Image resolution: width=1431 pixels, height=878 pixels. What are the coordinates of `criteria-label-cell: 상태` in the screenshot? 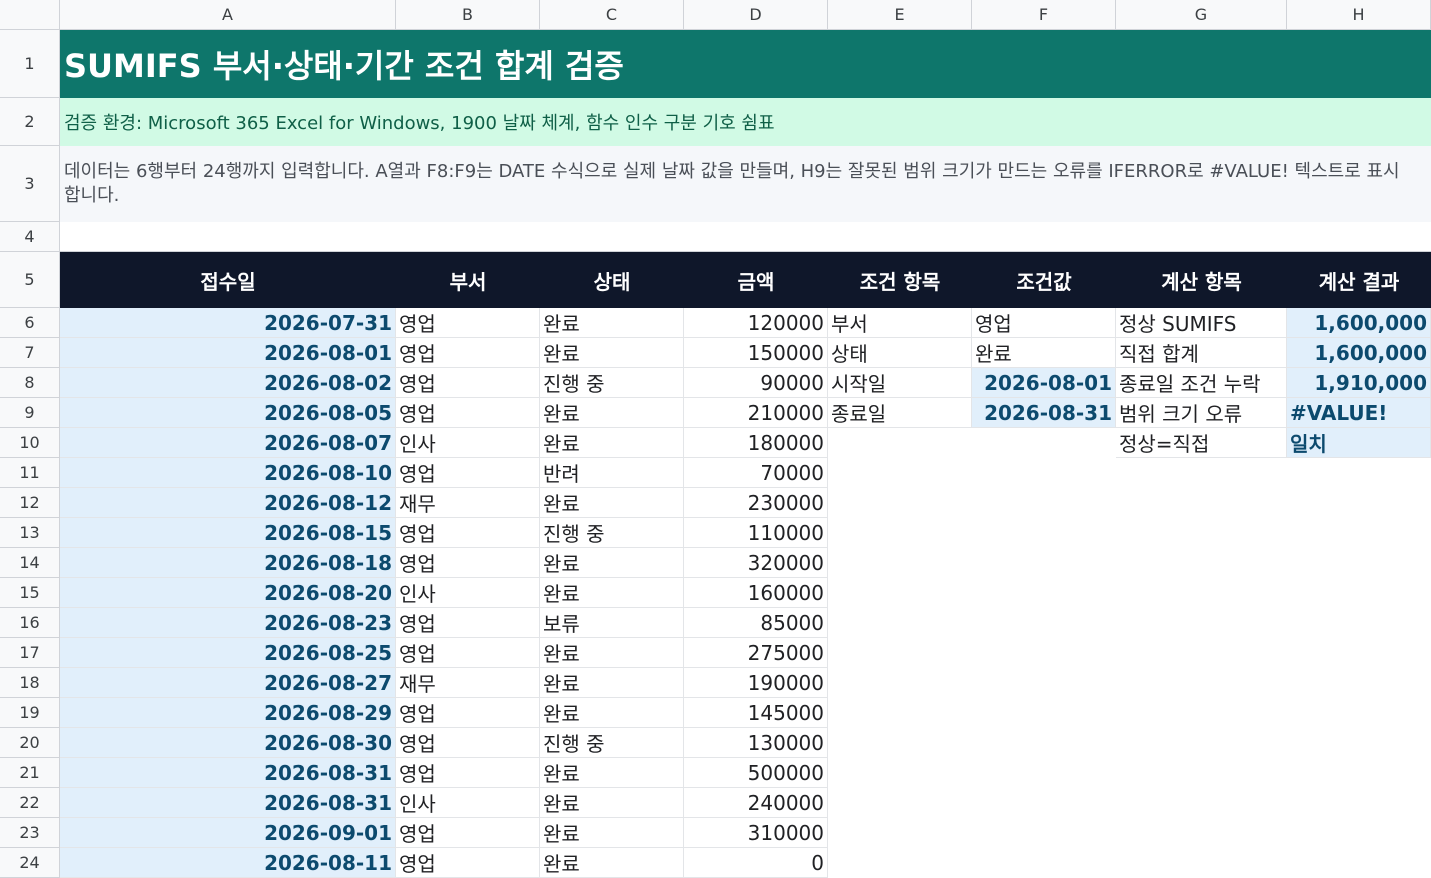 It's located at (900, 353).